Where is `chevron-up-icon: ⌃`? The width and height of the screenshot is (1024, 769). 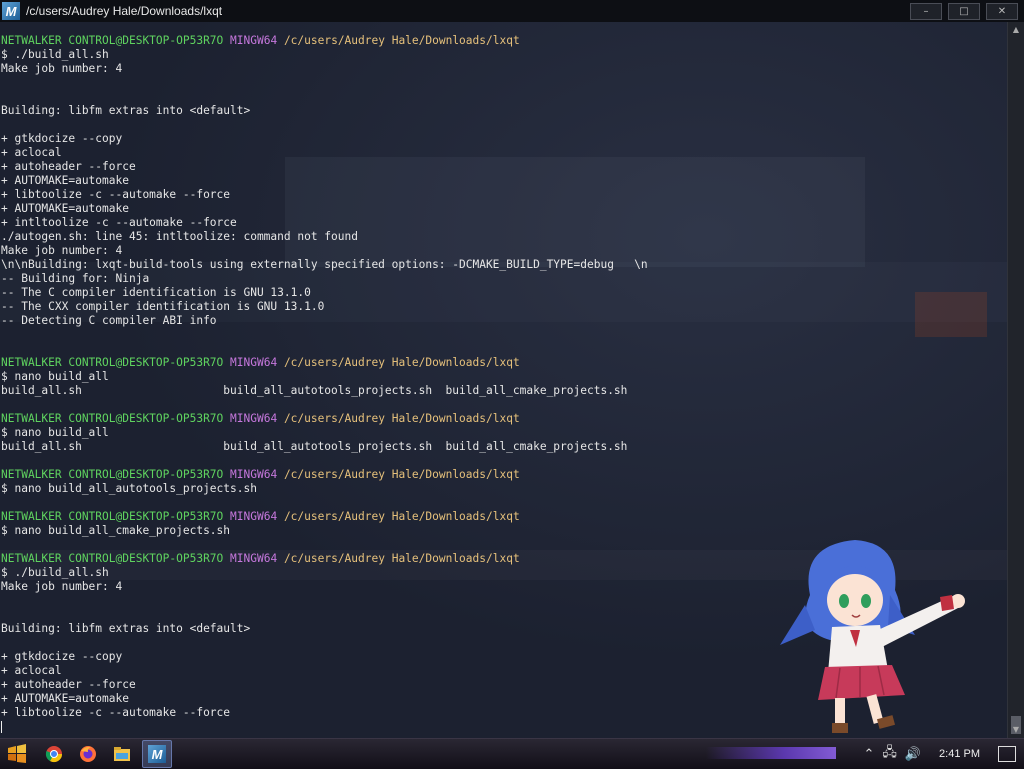
chevron-up-icon: ⌃ is located at coordinates (868, 754).